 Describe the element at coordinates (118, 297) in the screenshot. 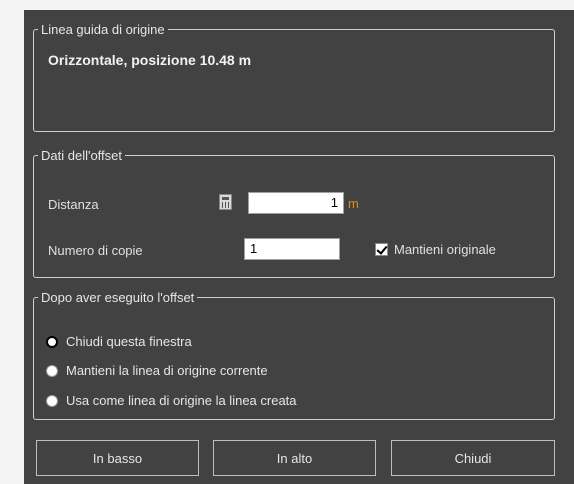

I see `after-offset-legend: Dopo aver eseguito l'offset` at that location.